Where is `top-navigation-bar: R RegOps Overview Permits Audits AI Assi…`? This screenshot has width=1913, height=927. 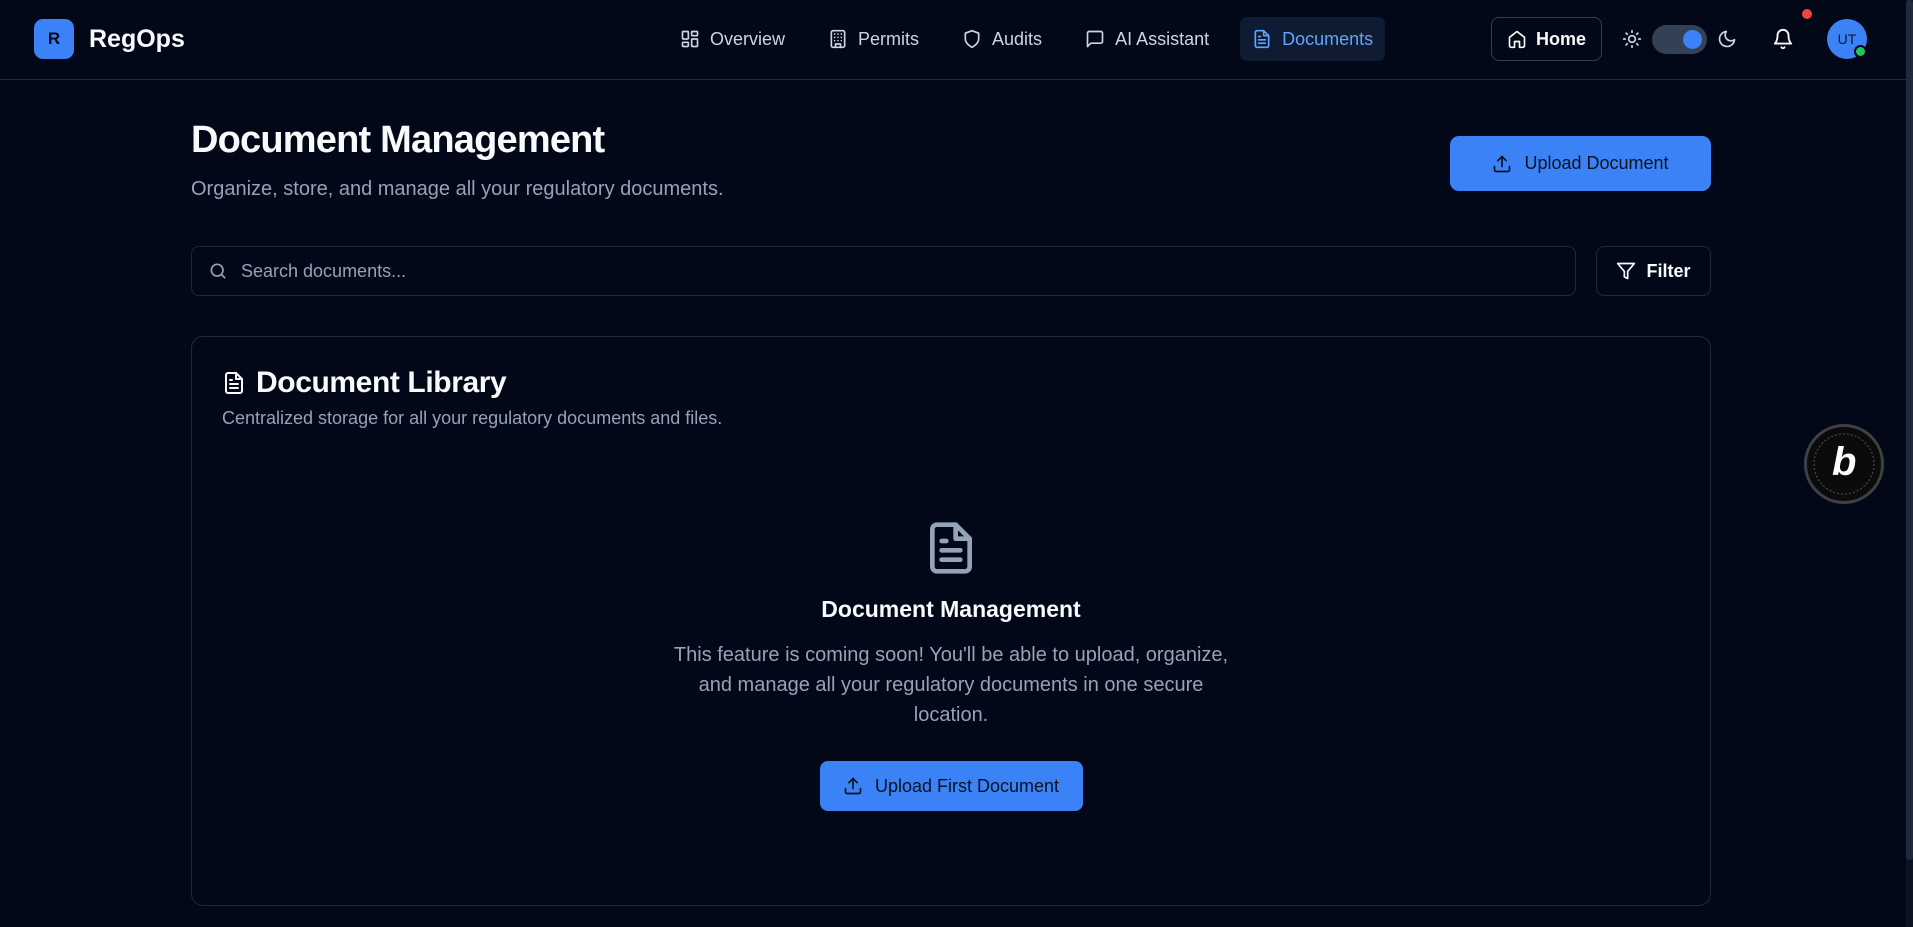 top-navigation-bar: R RegOps Overview Permits Audits AI Assi… is located at coordinates (956, 40).